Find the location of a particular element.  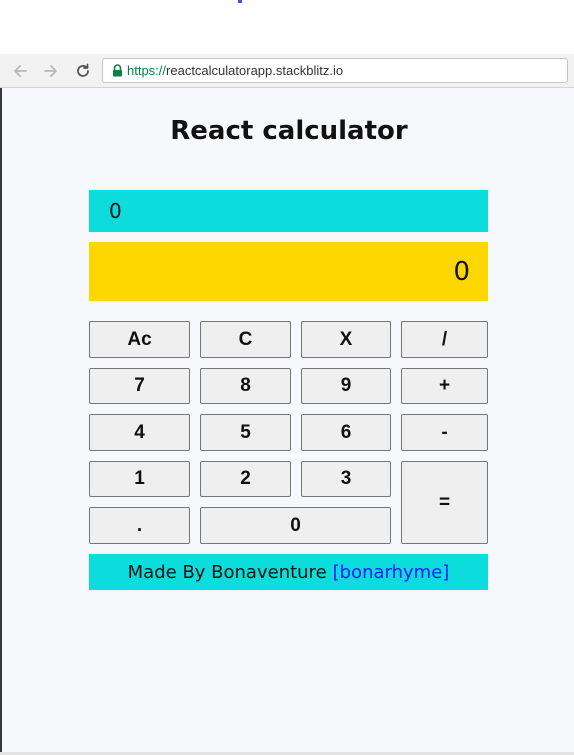

digit-0-button: 0 is located at coordinates (295, 525).